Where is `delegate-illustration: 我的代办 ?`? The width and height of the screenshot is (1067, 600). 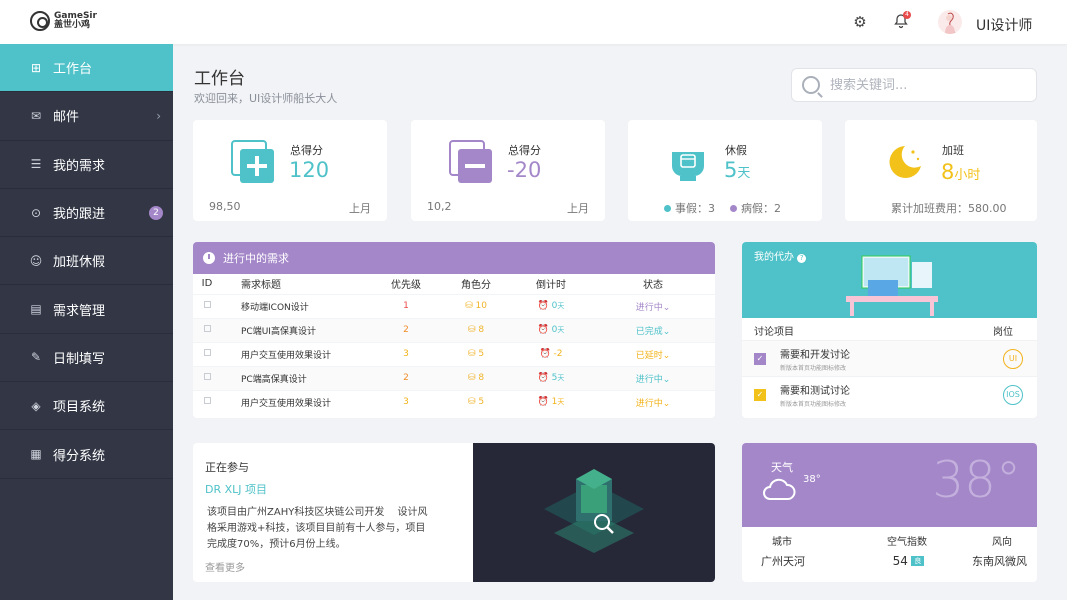
delegate-illustration: 我的代办 ? is located at coordinates (889, 280).